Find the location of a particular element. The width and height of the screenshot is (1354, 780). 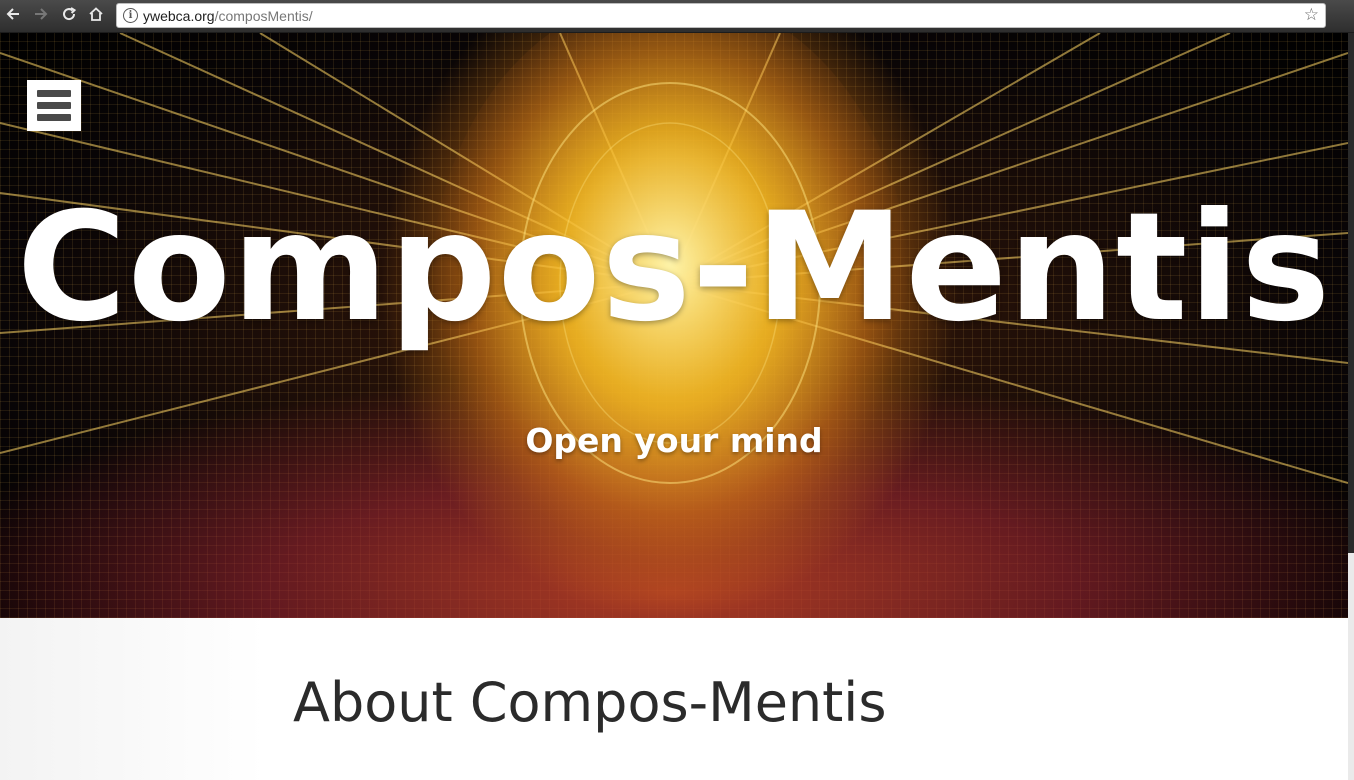

home-button is located at coordinates (96, 15).